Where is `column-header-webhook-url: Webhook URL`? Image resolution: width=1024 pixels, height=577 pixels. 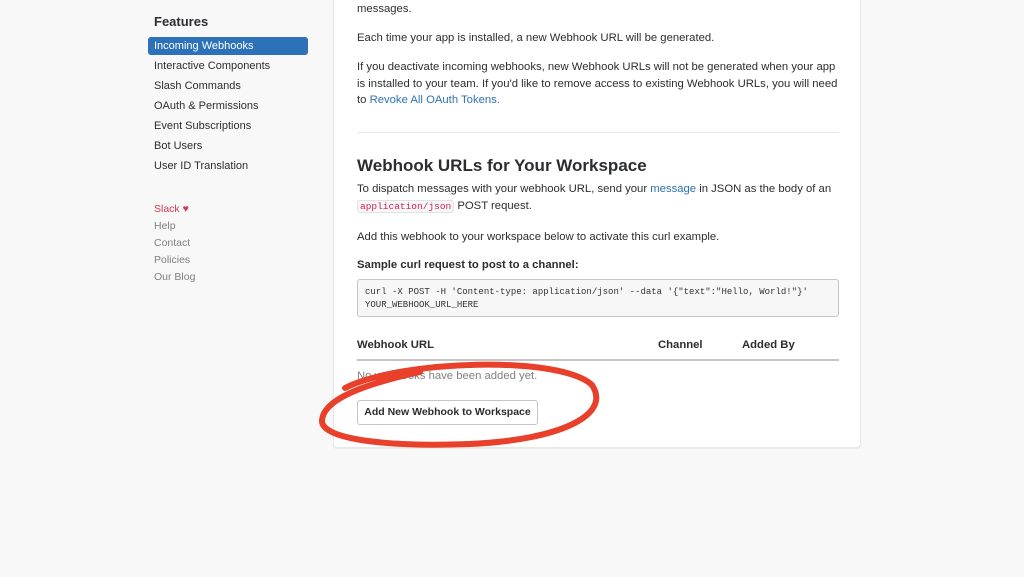
column-header-webhook-url: Webhook URL is located at coordinates (395, 345).